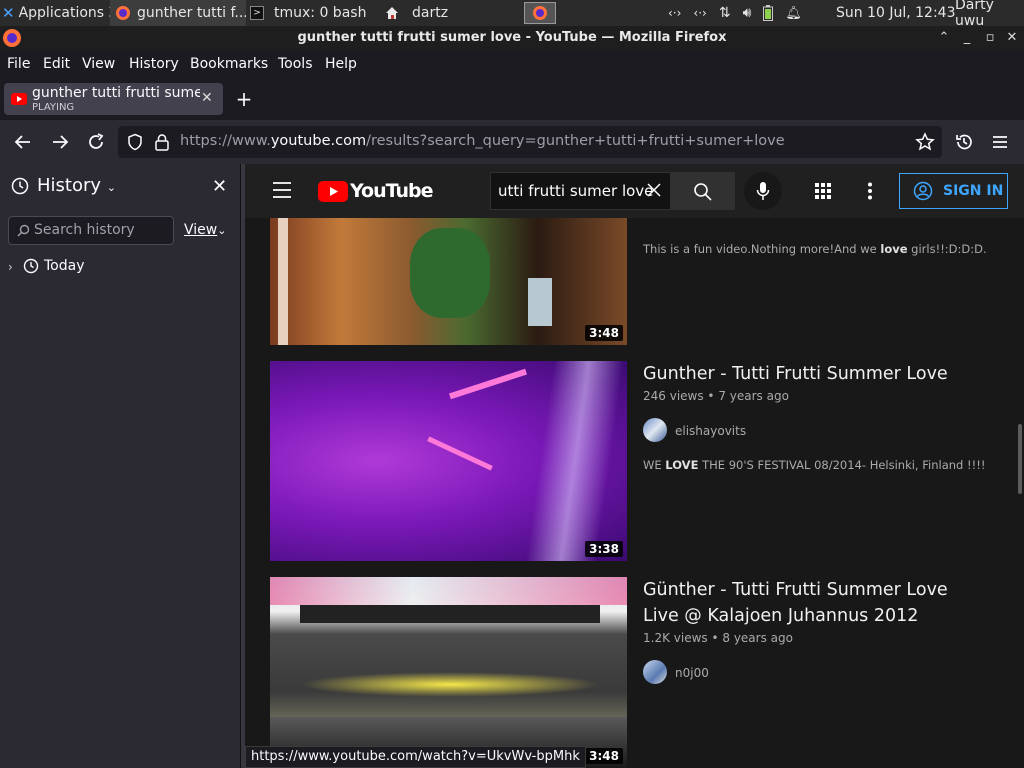 This screenshot has width=1024, height=768. I want to click on task-tmux: > tmux: 0 bash, so click(315, 13).